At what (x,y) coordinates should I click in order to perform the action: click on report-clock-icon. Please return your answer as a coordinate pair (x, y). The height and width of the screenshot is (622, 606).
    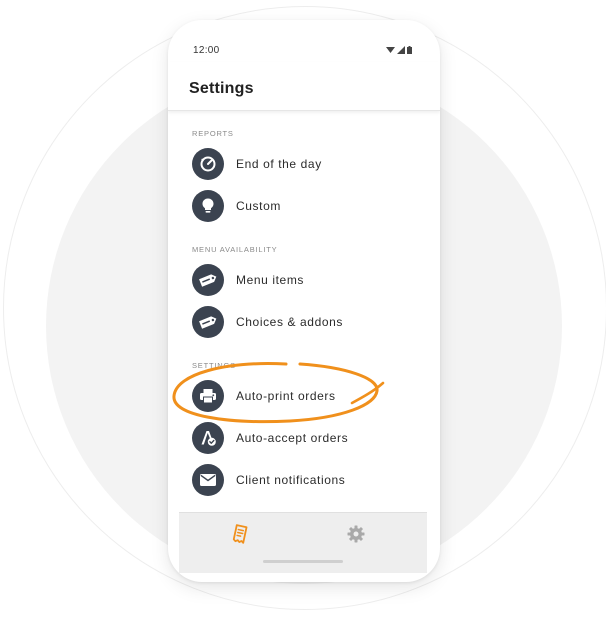
    Looking at the image, I should click on (208, 164).